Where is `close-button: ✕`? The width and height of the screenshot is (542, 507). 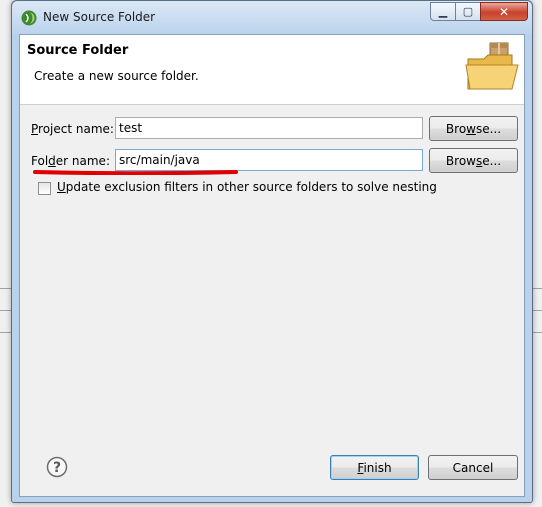 close-button: ✕ is located at coordinates (504, 11).